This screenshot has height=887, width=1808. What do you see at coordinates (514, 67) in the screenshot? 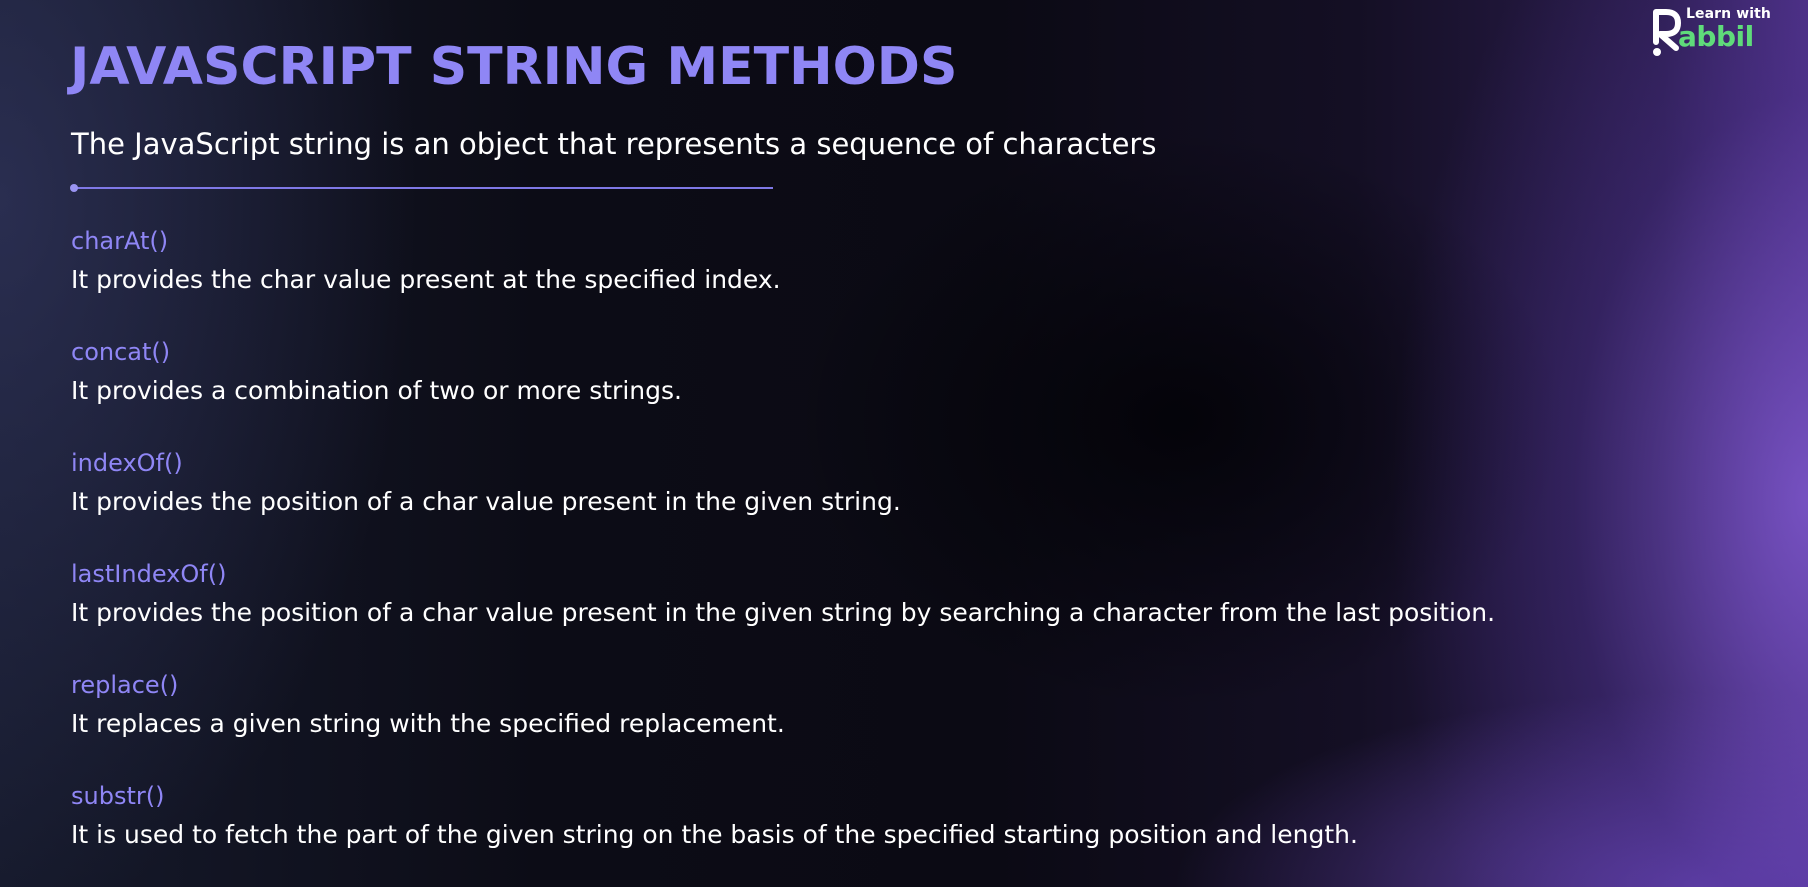
I see `page-title: JAVASCRIPT STRING METHODS` at bounding box center [514, 67].